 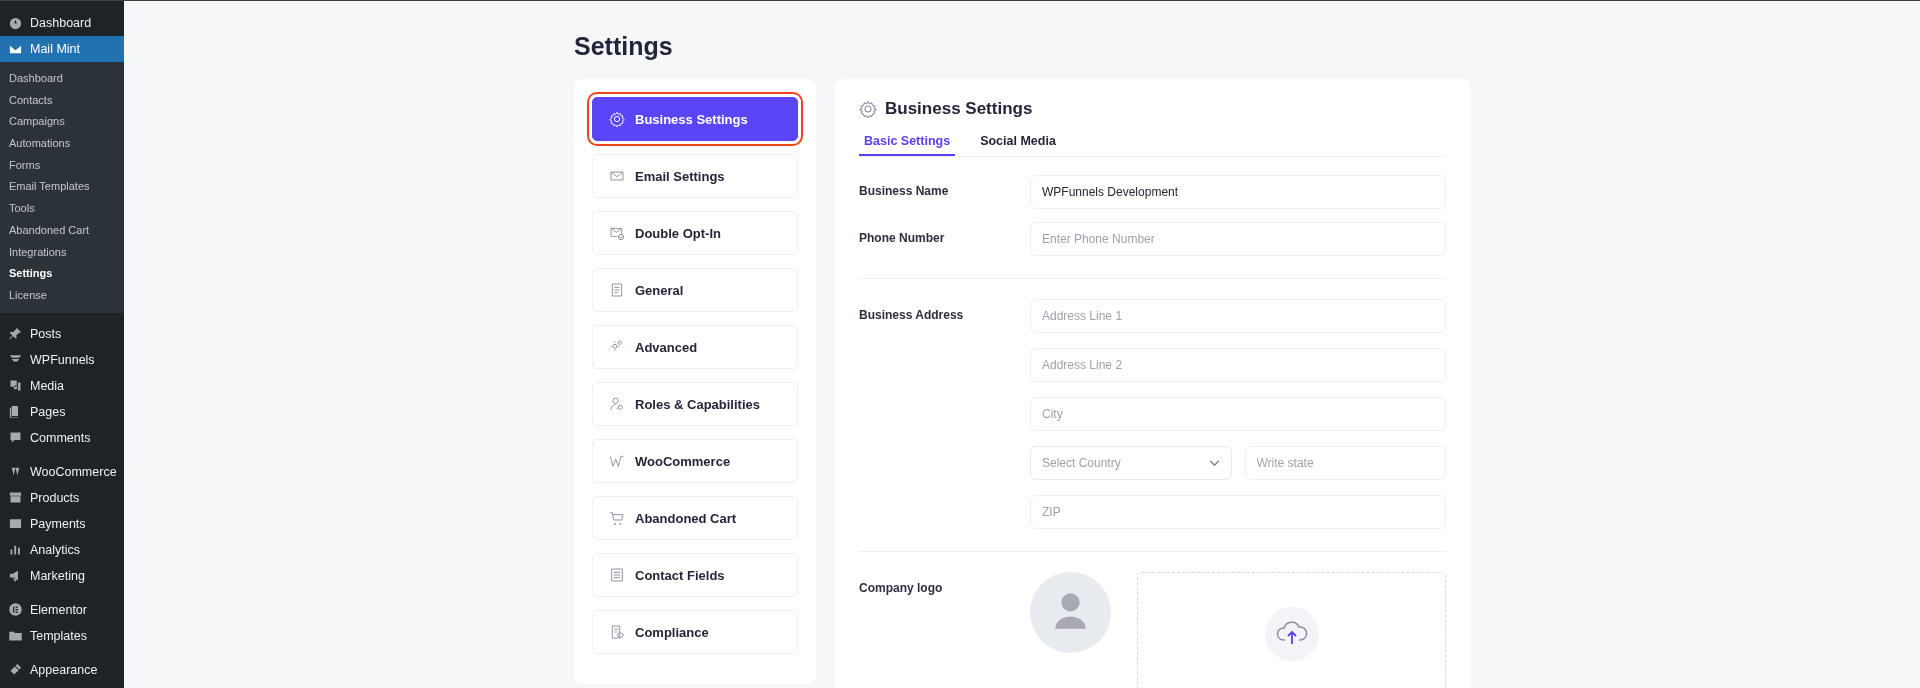 I want to click on field-label: Phone Number, so click(x=902, y=238).